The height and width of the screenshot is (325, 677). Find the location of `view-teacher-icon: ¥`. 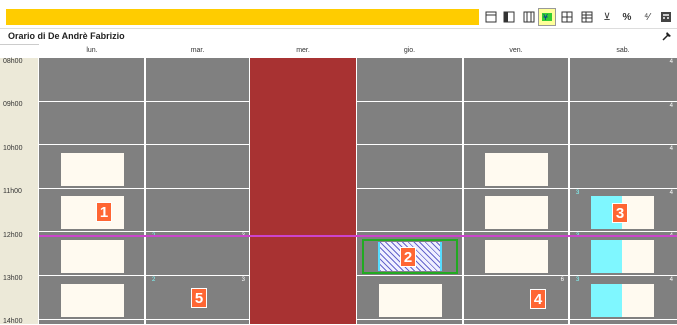

view-teacher-icon: ¥ is located at coordinates (547, 17).